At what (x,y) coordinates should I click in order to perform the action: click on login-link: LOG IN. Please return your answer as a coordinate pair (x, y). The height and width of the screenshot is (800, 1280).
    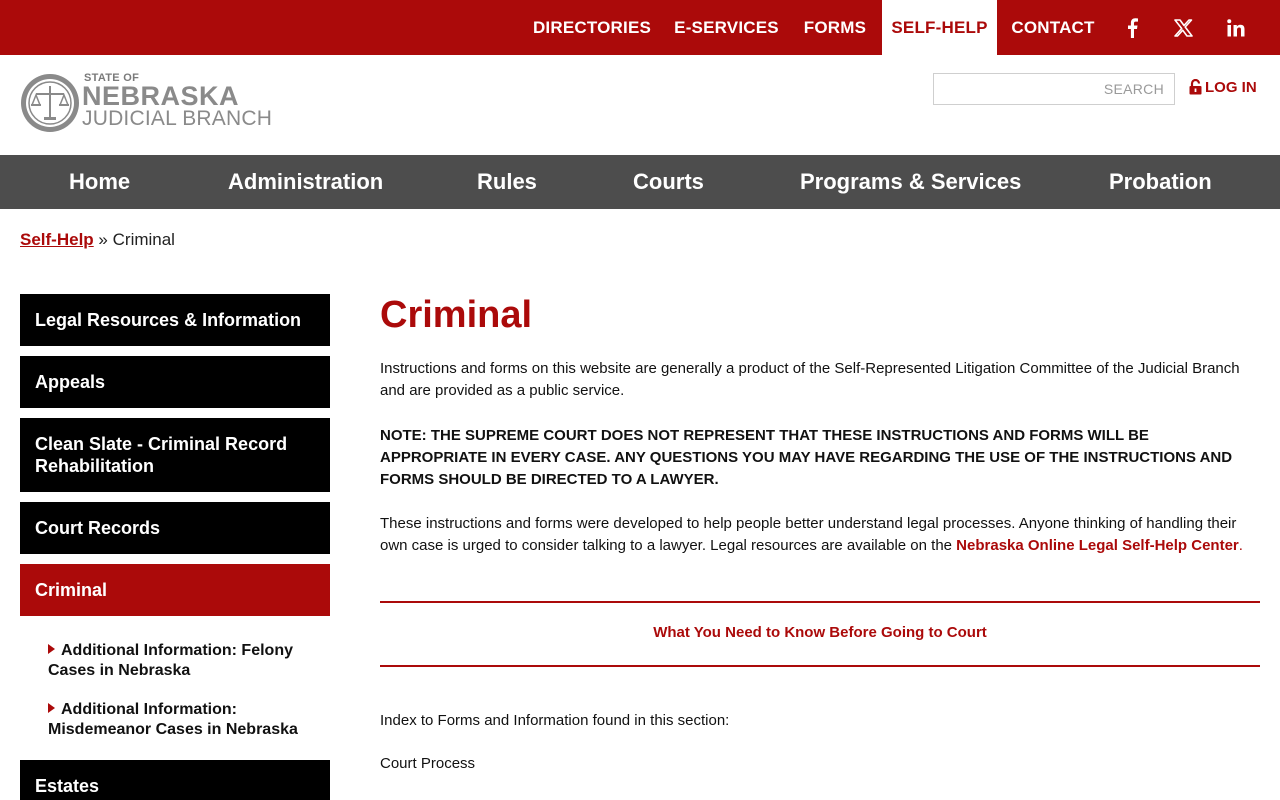
    Looking at the image, I should click on (1223, 87).